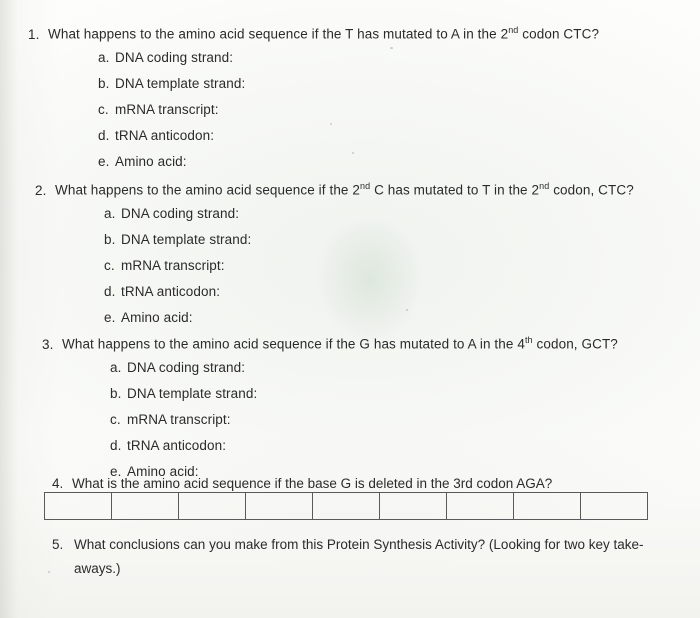 The height and width of the screenshot is (618, 700). What do you see at coordinates (177, 445) in the screenshot?
I see `question-3-item-d-label: tRNA anticodon:` at bounding box center [177, 445].